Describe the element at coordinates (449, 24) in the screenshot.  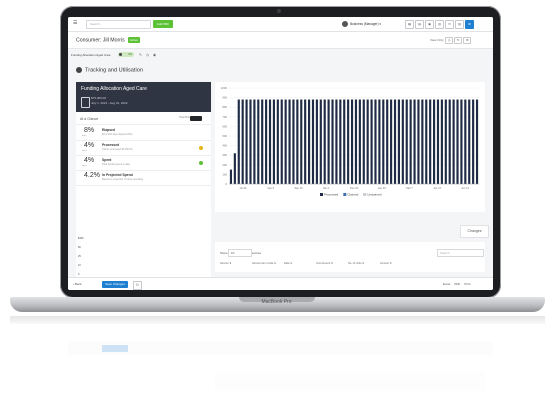
I see `message-icon: ✉` at that location.